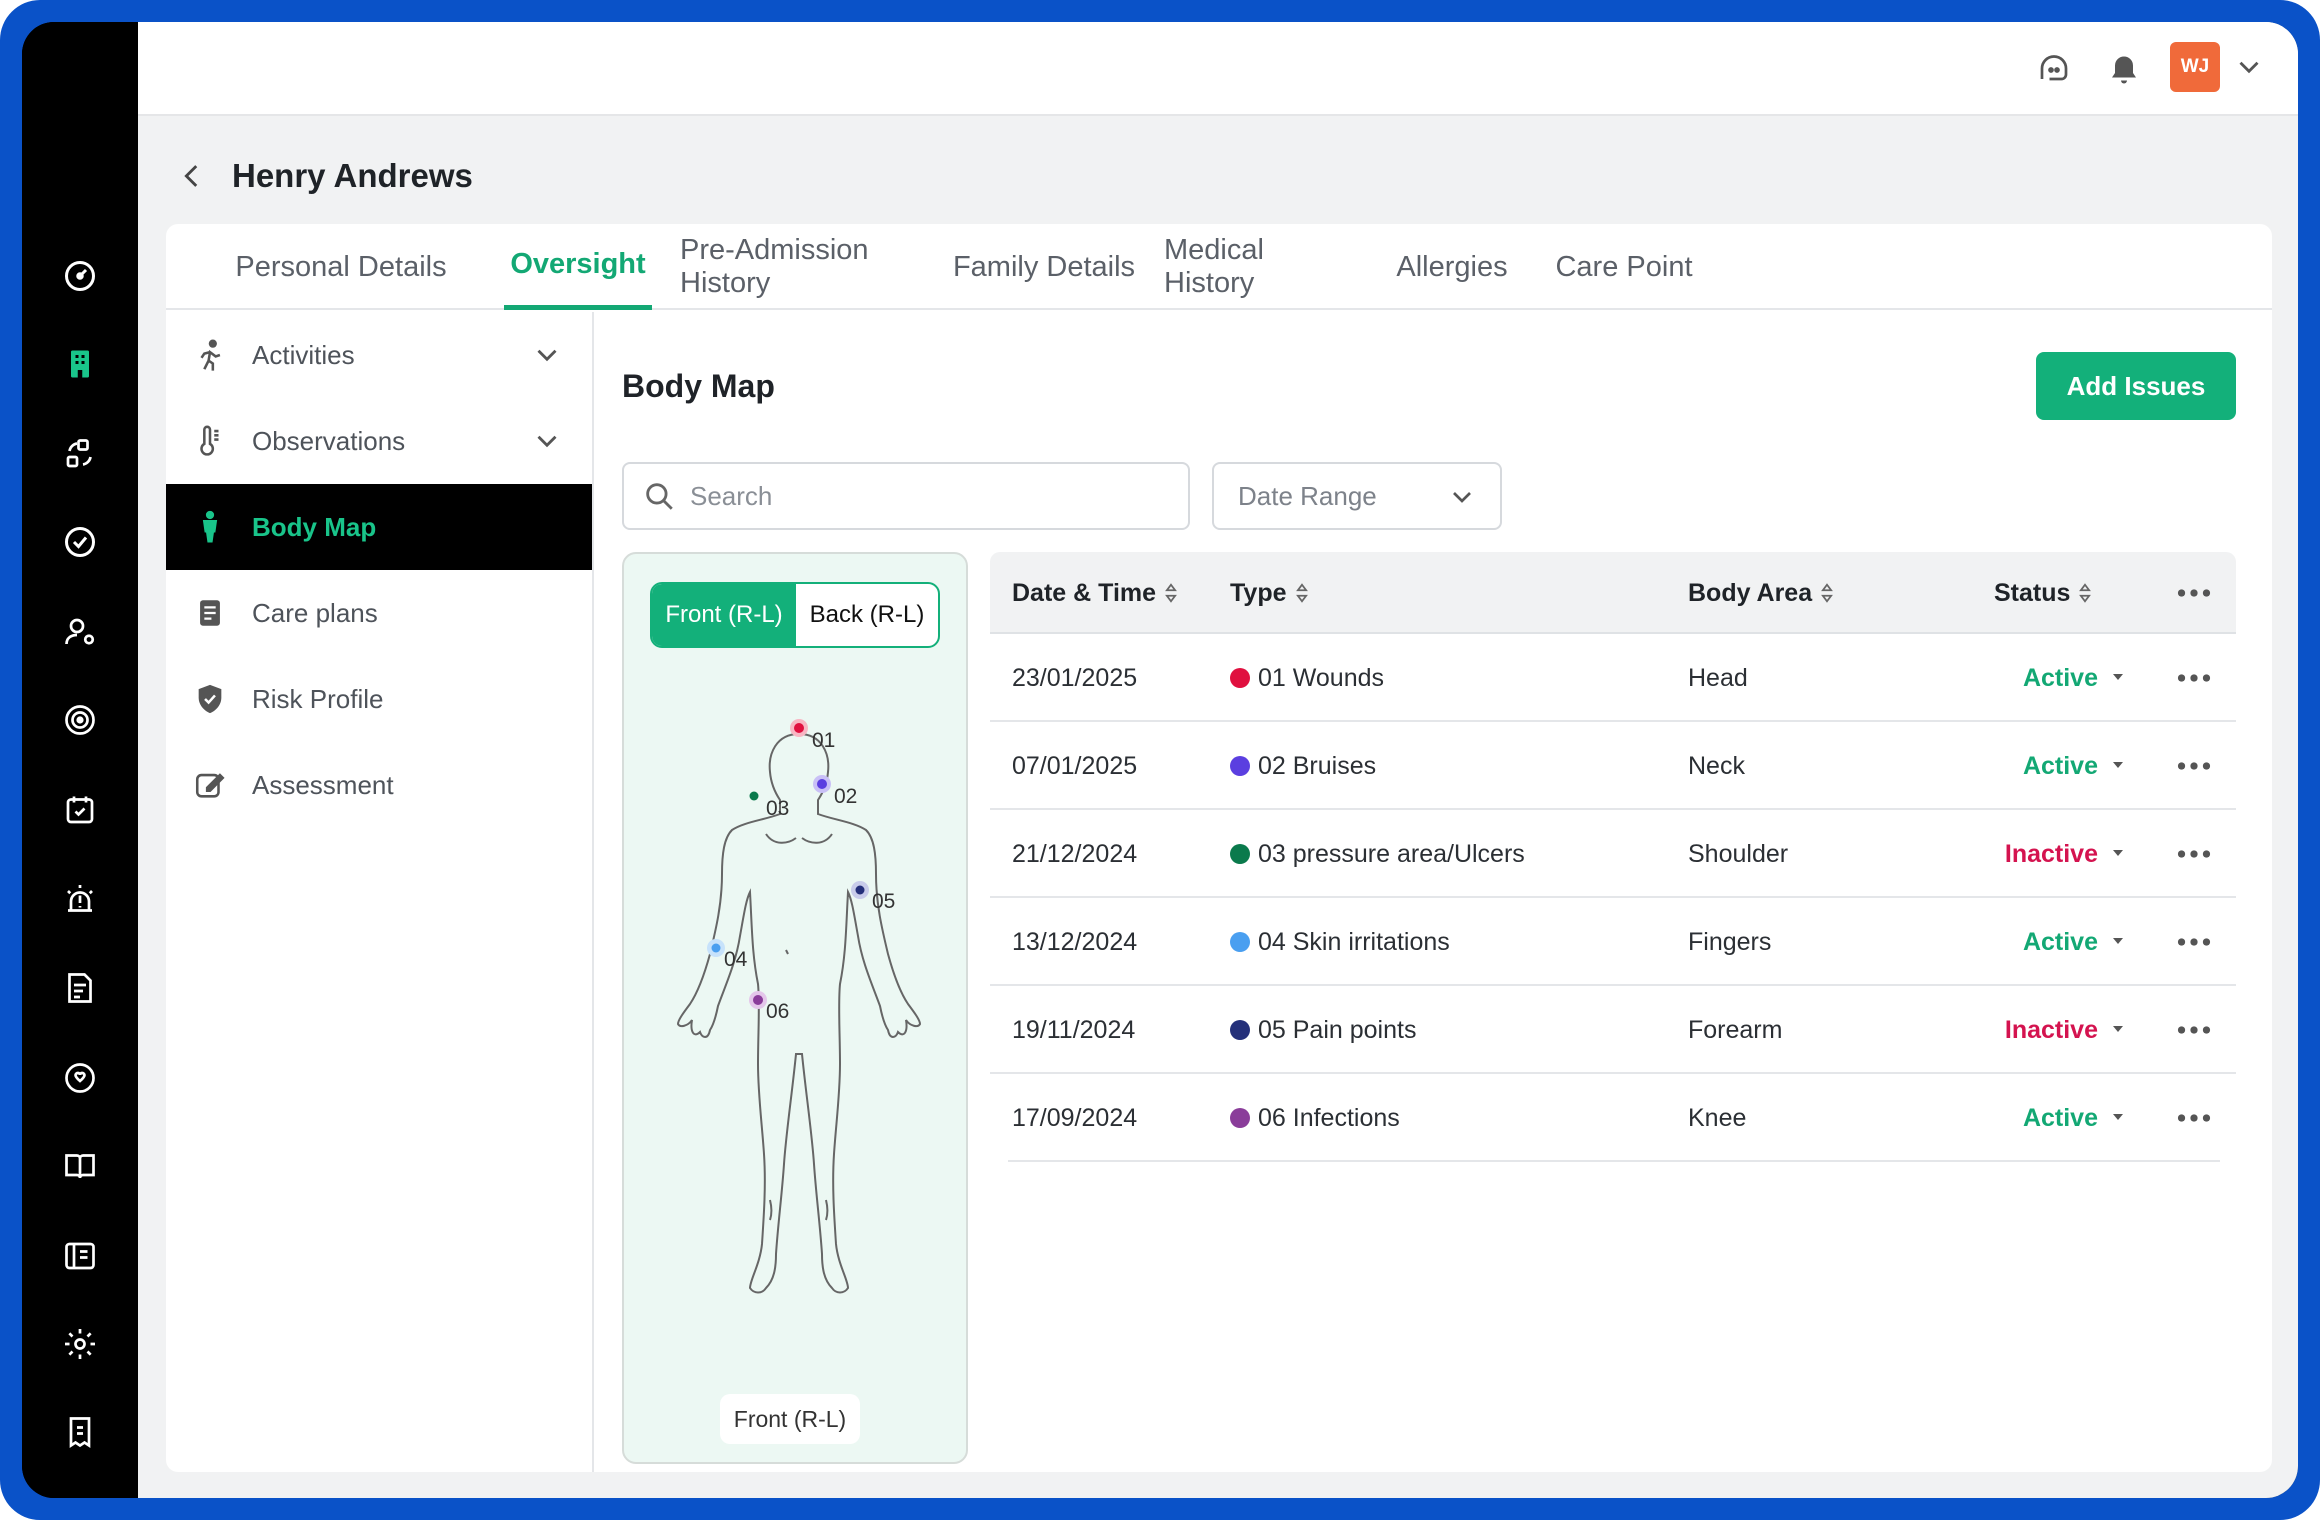 This screenshot has height=1520, width=2320. What do you see at coordinates (2136, 386) in the screenshot?
I see `add-issues-button: Add Issues` at bounding box center [2136, 386].